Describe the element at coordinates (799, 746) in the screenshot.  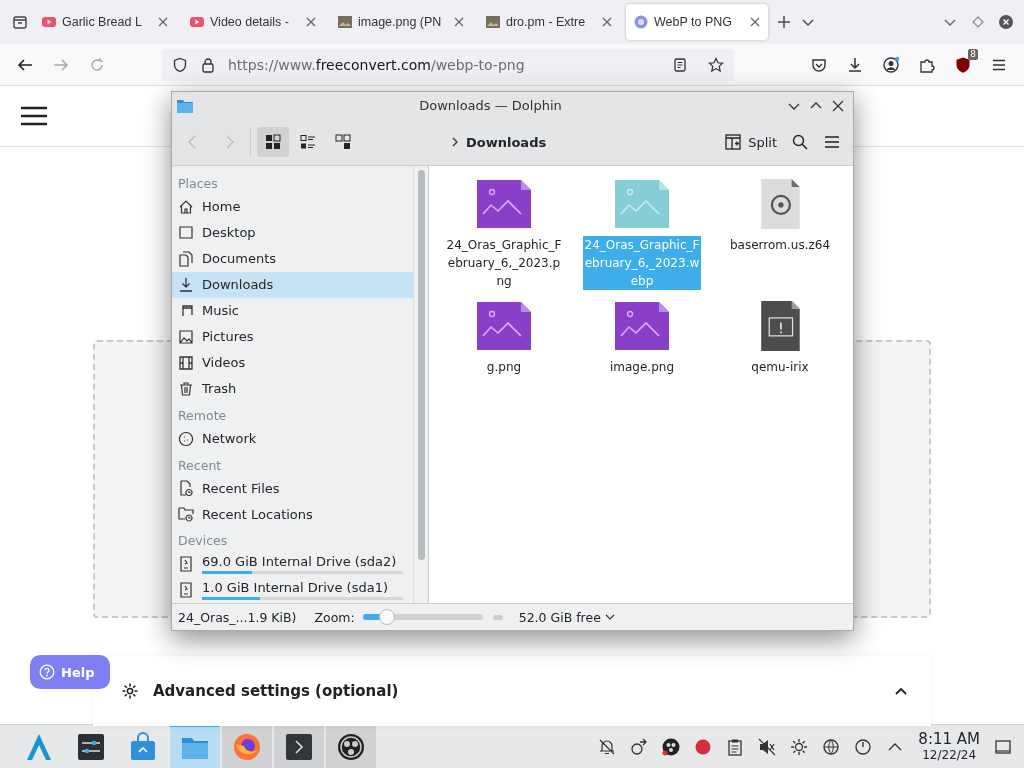
I see `brightness-icon` at that location.